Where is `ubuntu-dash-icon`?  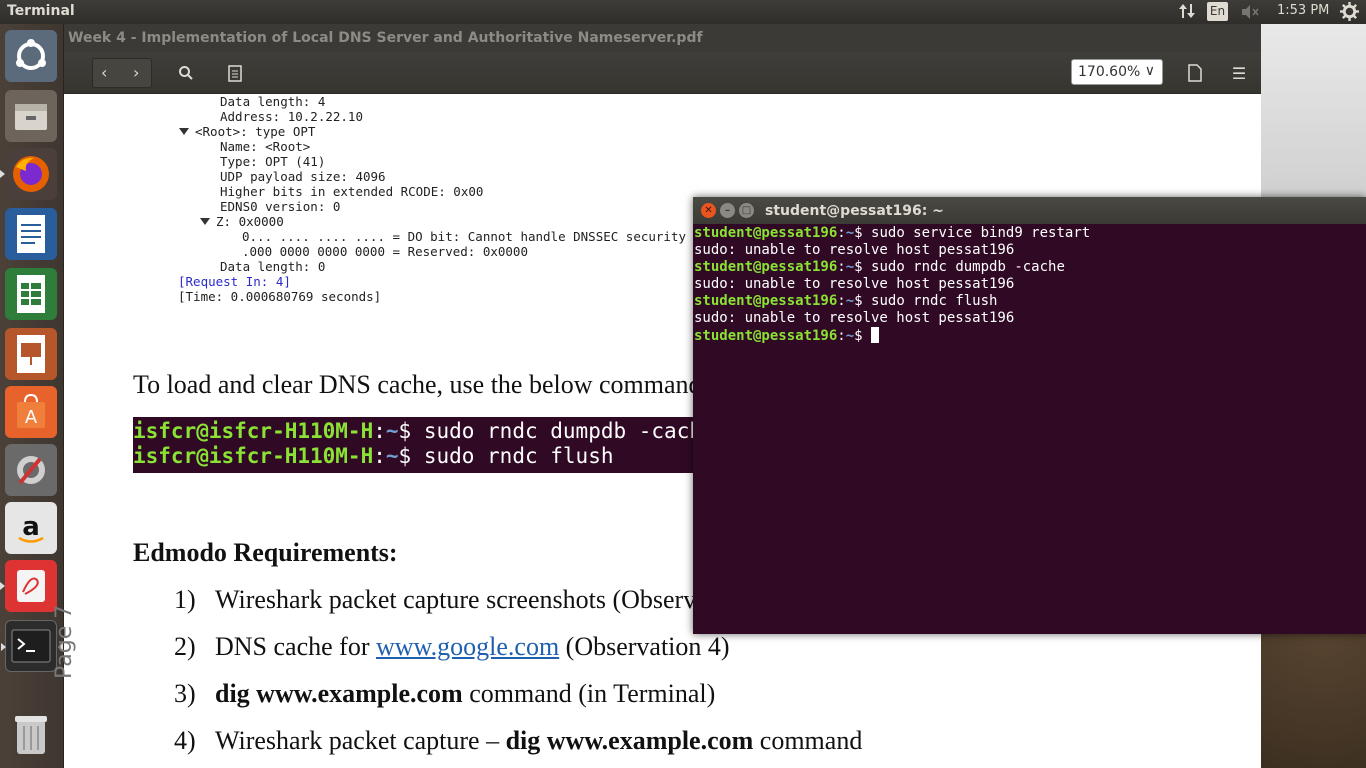
ubuntu-dash-icon is located at coordinates (31, 56).